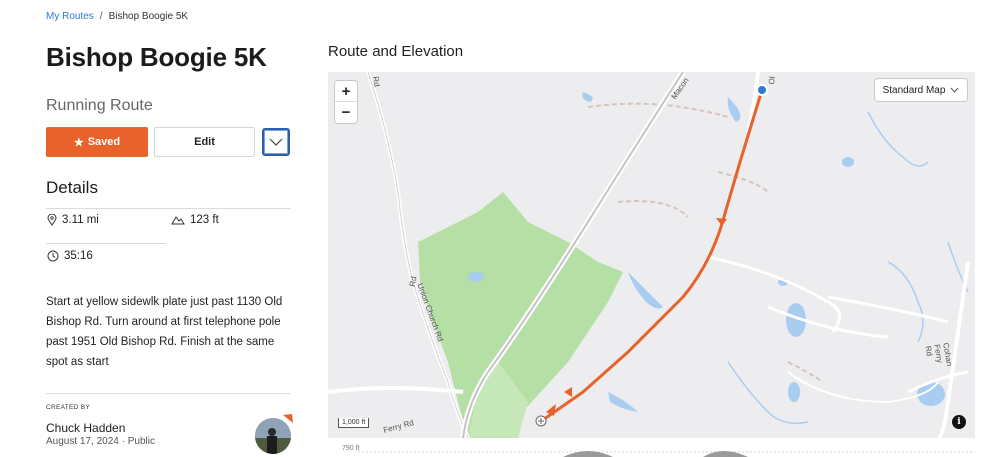 This screenshot has height=457, width=1000. I want to click on route-badge-icon, so click(288, 418).